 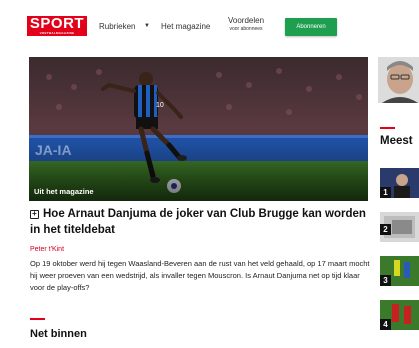 I want to click on section-title-net-binnen: Net binnen, so click(x=58, y=334).